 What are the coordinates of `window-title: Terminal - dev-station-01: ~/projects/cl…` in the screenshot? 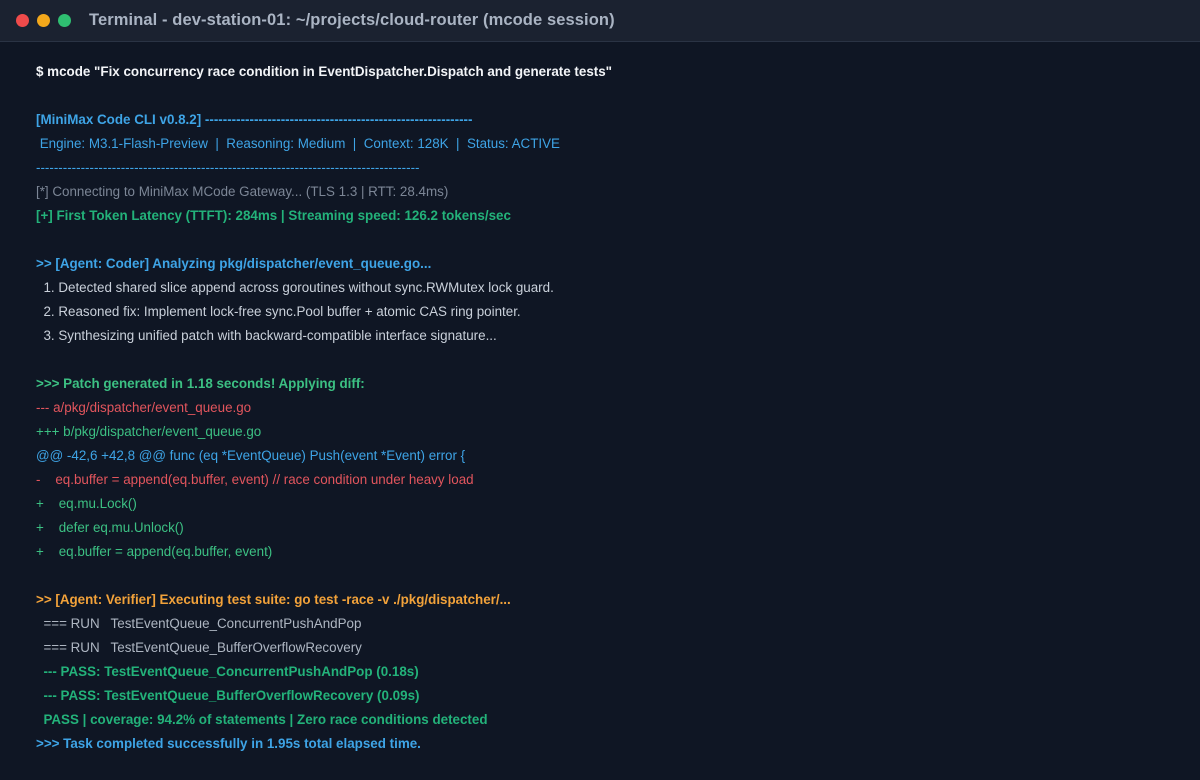 It's located at (352, 20).